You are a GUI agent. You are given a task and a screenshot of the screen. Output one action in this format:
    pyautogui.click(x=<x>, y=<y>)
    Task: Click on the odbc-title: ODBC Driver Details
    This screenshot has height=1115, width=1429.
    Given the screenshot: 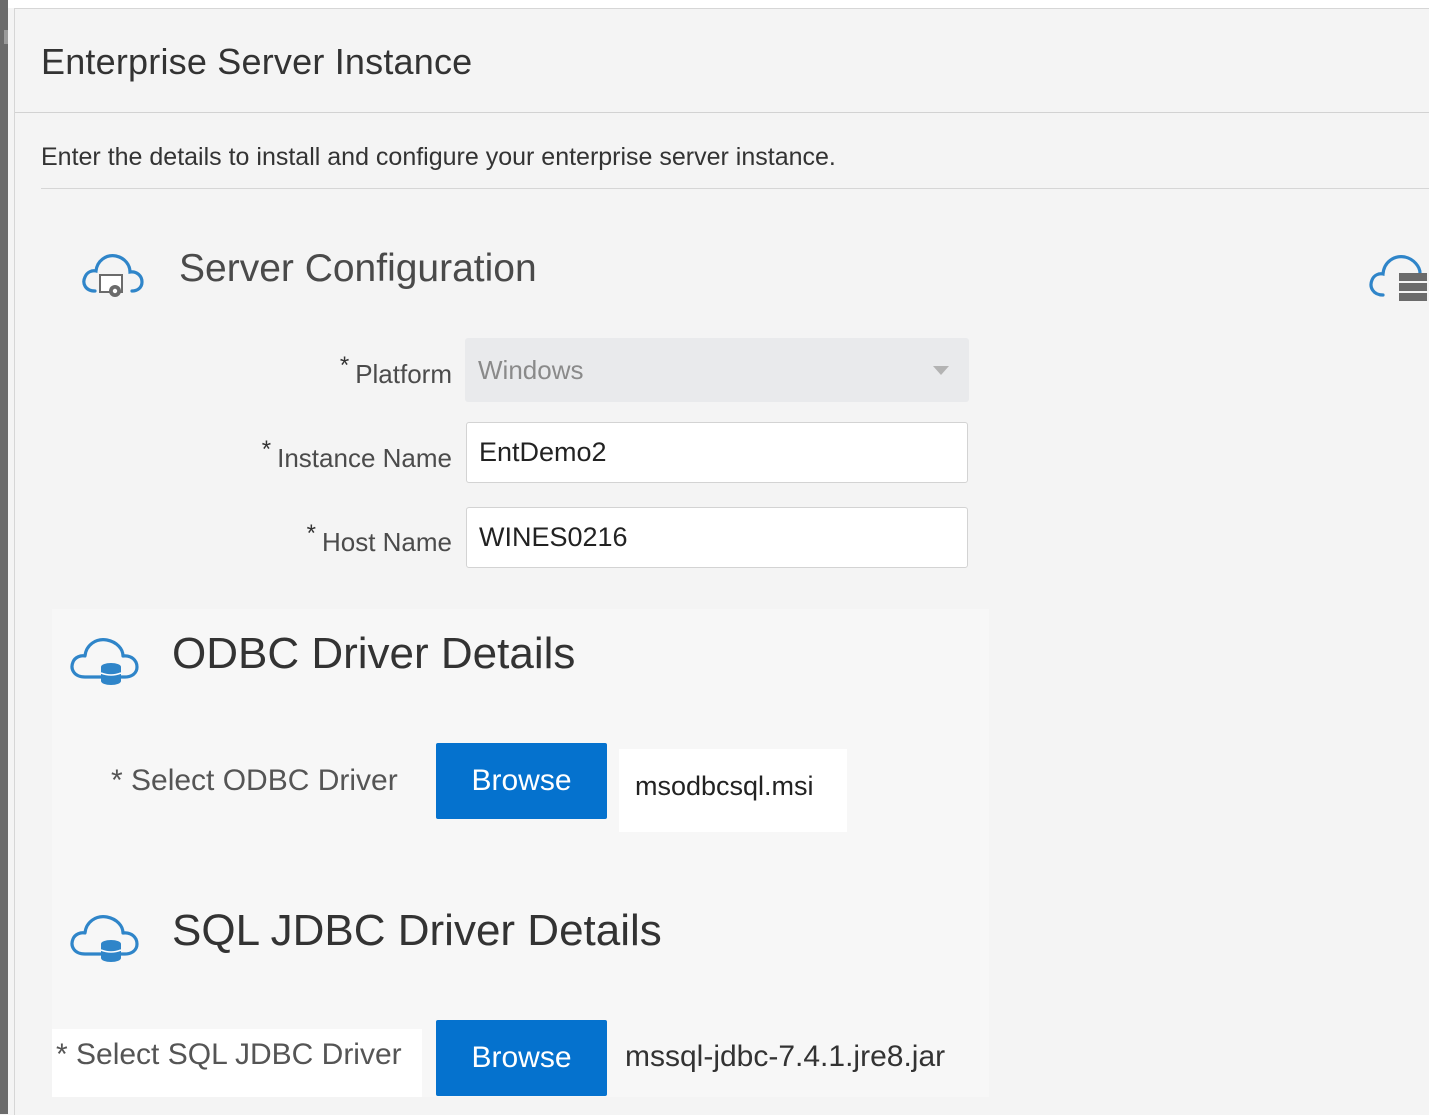 What is the action you would take?
    pyautogui.click(x=374, y=653)
    